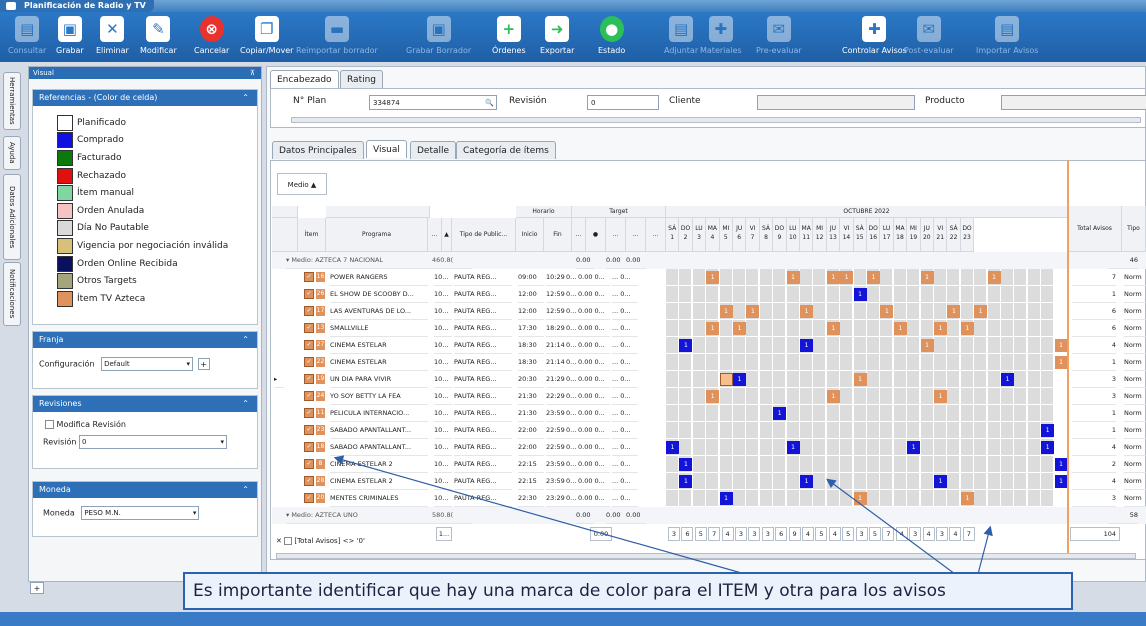 The image size is (1146, 626). I want to click on arrow-to-aviso-mark, so click(891, 526).